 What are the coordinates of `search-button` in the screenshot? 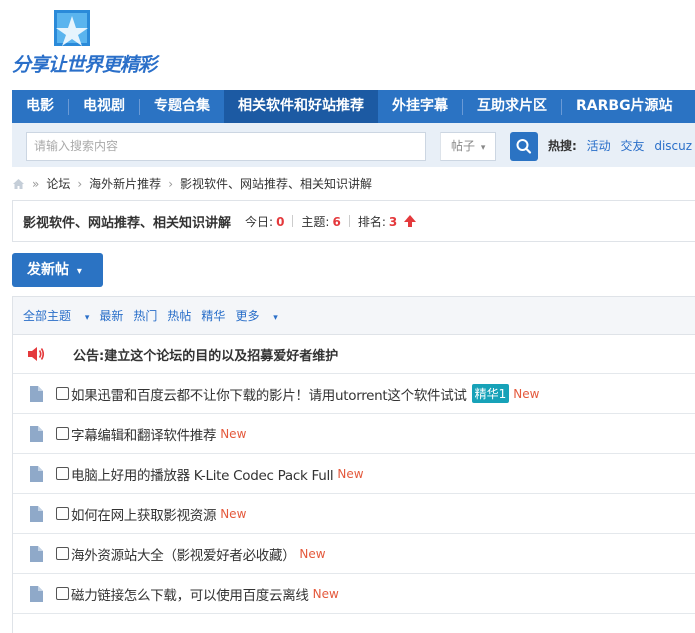 It's located at (524, 146).